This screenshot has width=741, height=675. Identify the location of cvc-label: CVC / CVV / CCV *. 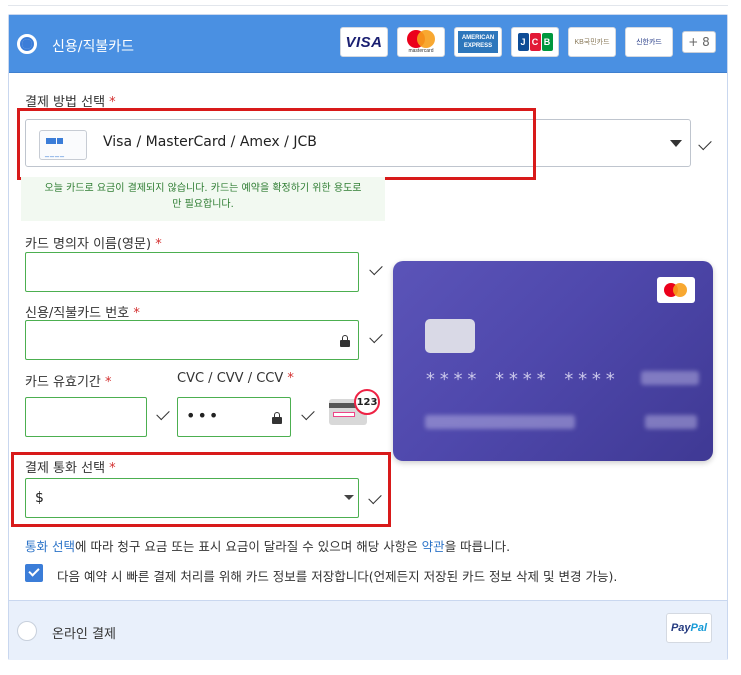
(235, 378).